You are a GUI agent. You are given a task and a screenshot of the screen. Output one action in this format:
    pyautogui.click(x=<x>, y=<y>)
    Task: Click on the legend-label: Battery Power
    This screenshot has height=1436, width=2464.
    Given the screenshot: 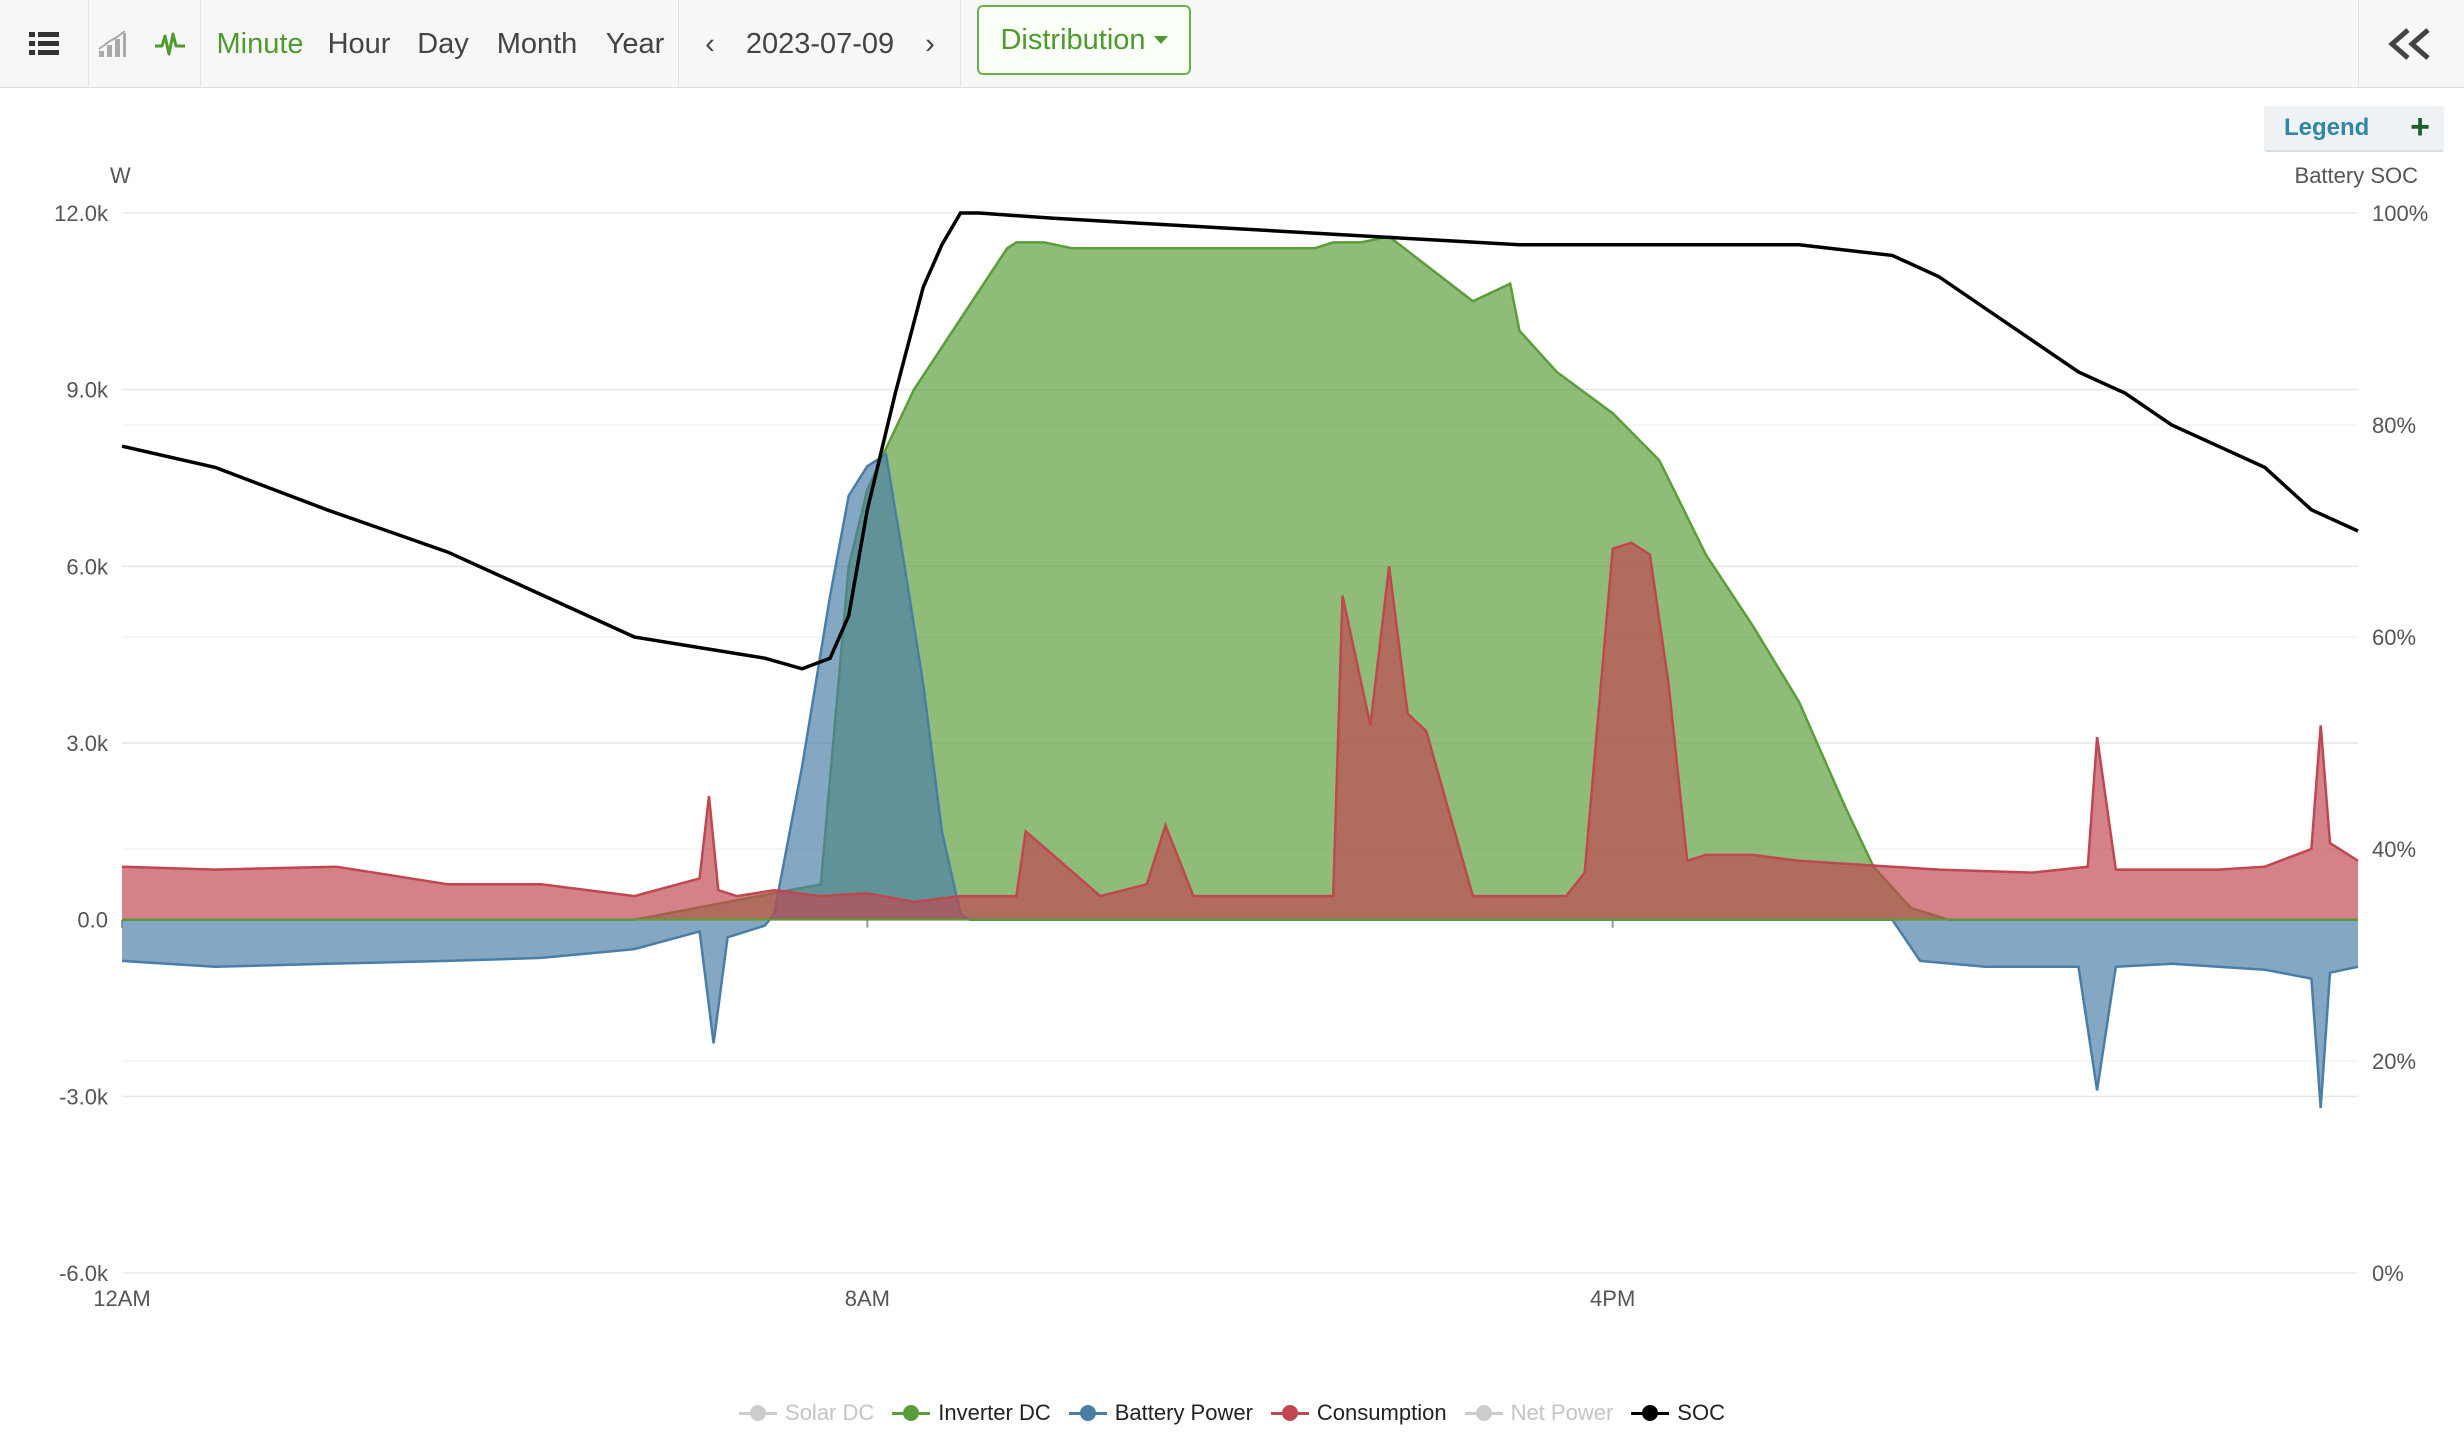 What is the action you would take?
    pyautogui.click(x=1183, y=1412)
    